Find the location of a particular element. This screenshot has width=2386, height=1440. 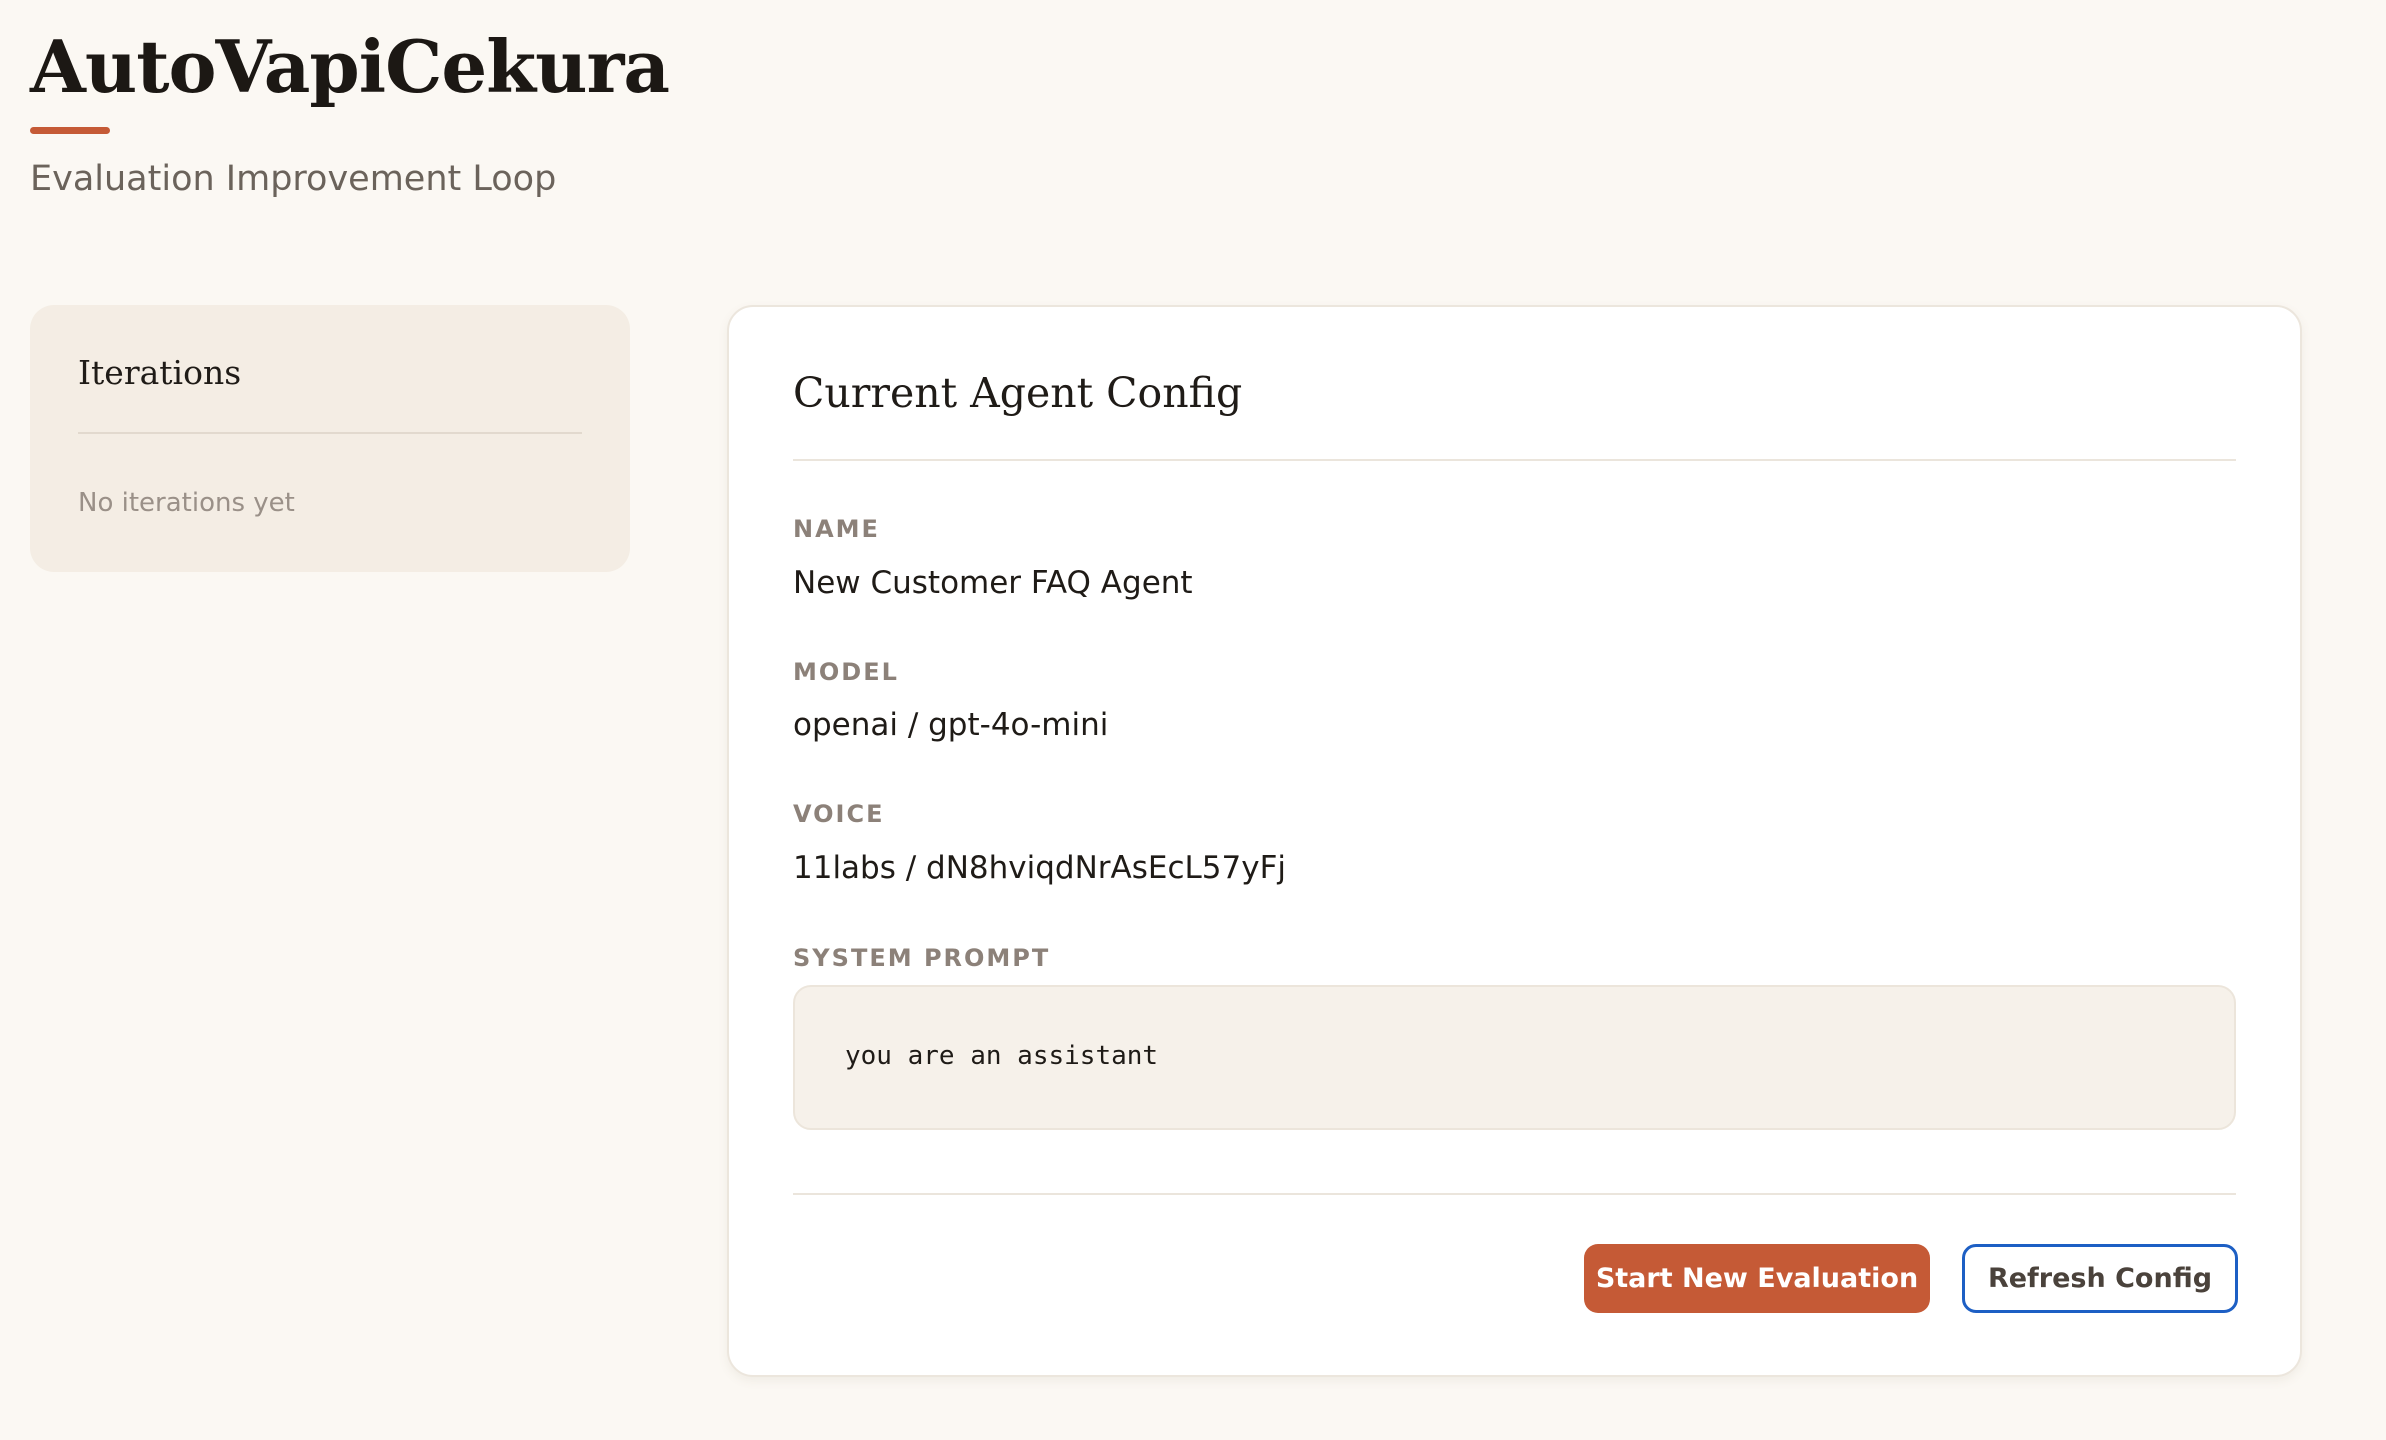

refresh-config-button: Refresh Config is located at coordinates (2100, 1278).